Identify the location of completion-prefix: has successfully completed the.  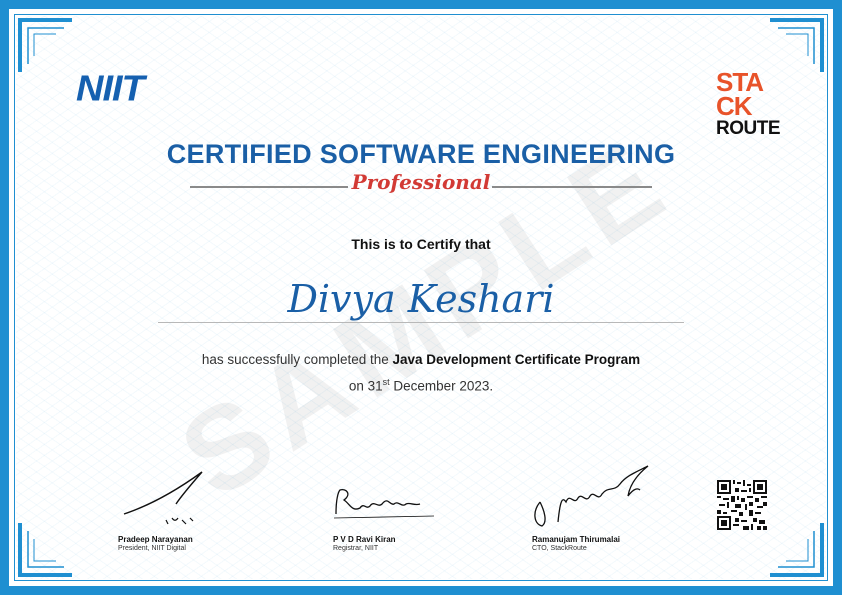
(297, 359).